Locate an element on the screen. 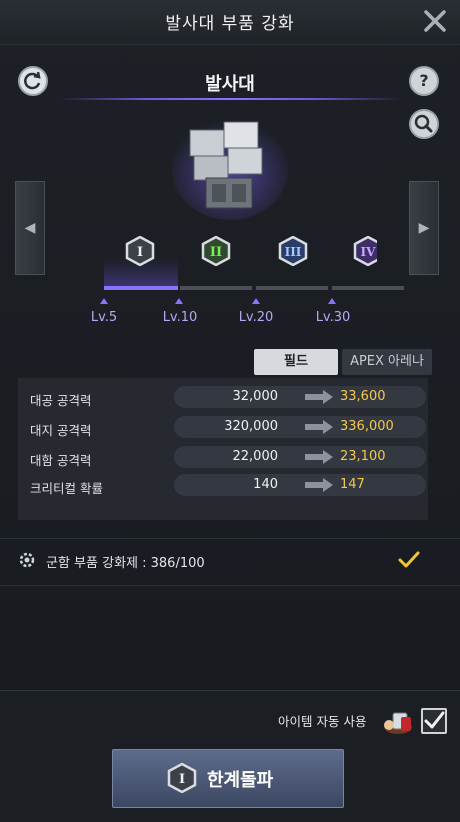 This screenshot has height=822, width=460. close-button is located at coordinates (435, 21).